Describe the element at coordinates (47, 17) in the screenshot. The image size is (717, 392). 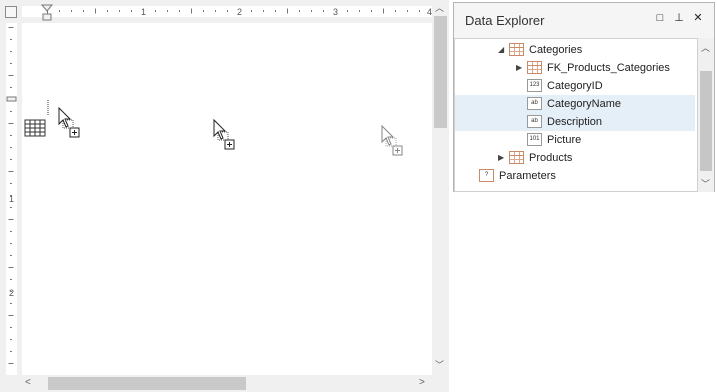
I see `ruler-indent-marker` at that location.